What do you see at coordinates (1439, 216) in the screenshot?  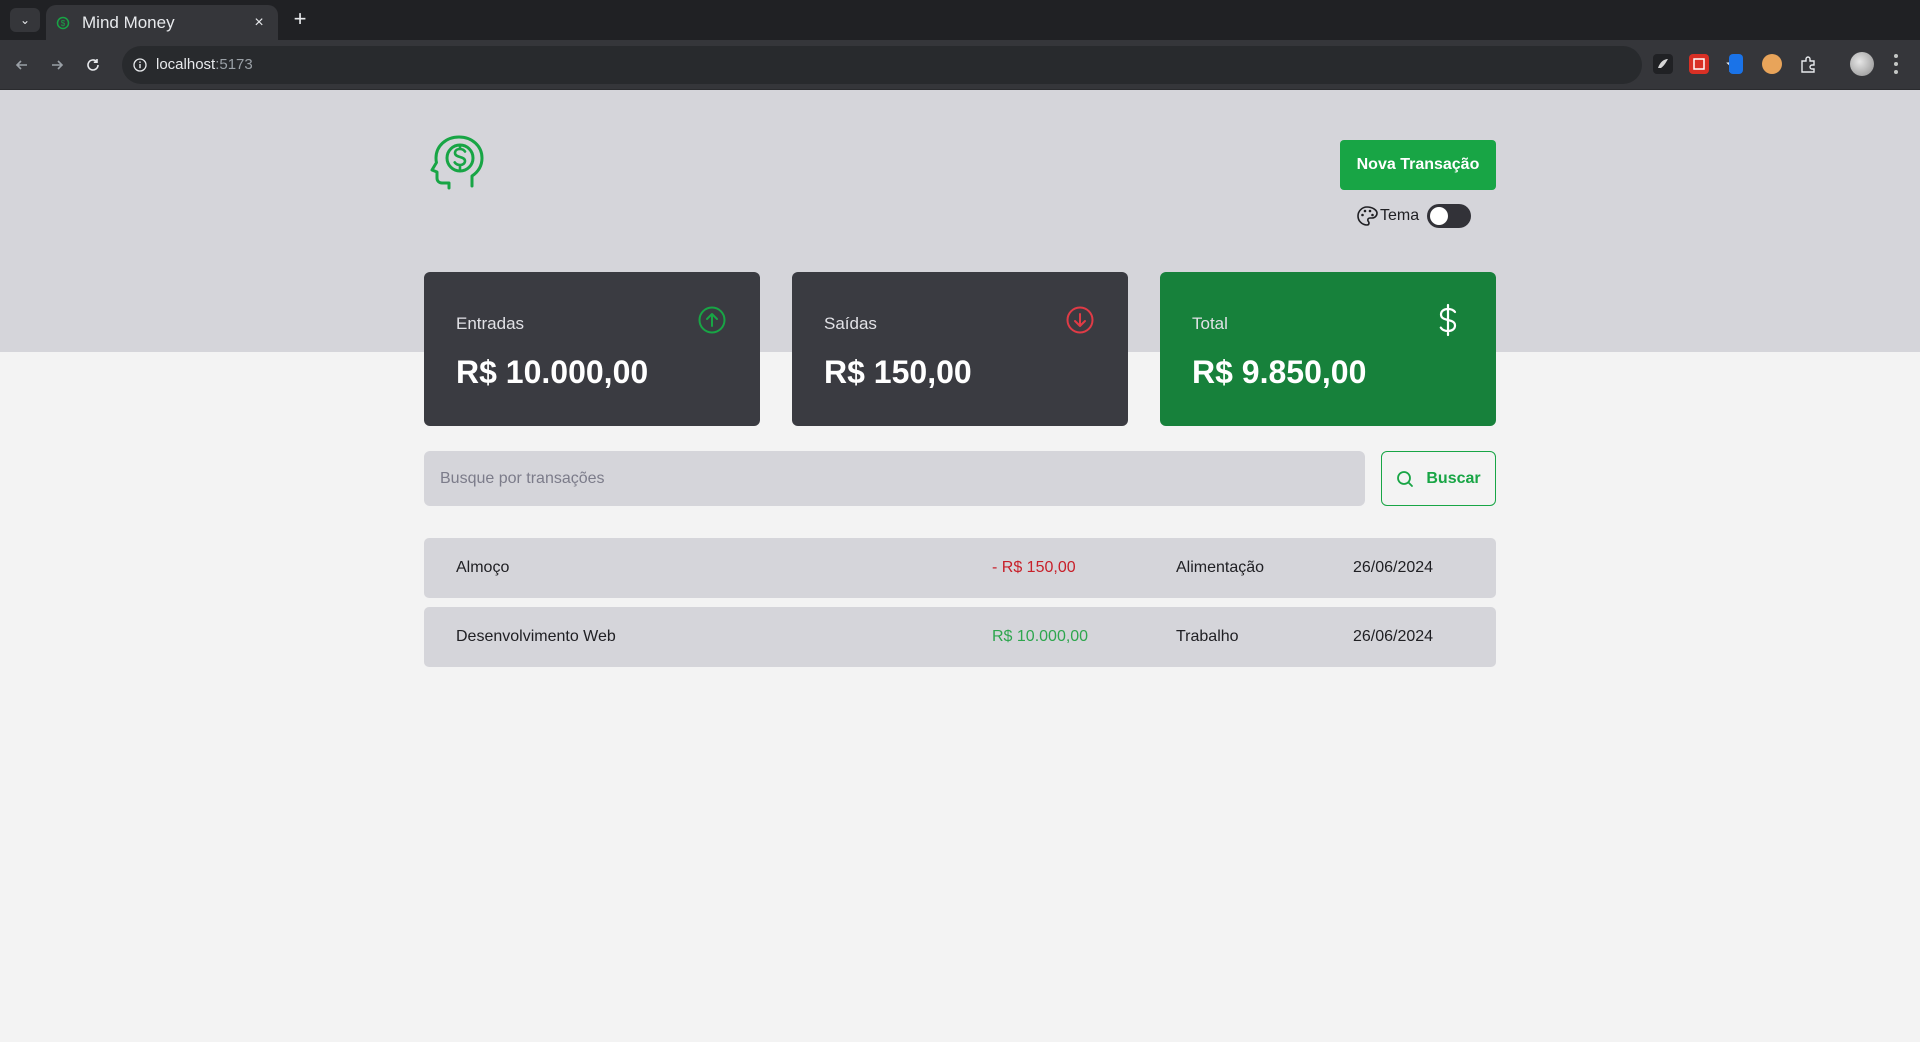 I see `toggle-knob` at bounding box center [1439, 216].